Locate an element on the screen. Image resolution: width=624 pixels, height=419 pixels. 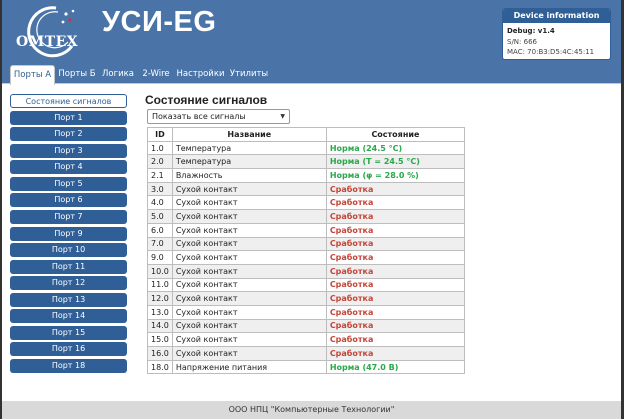
table-row: 14.0 Сухой контакт Сработка is located at coordinates (306, 326).